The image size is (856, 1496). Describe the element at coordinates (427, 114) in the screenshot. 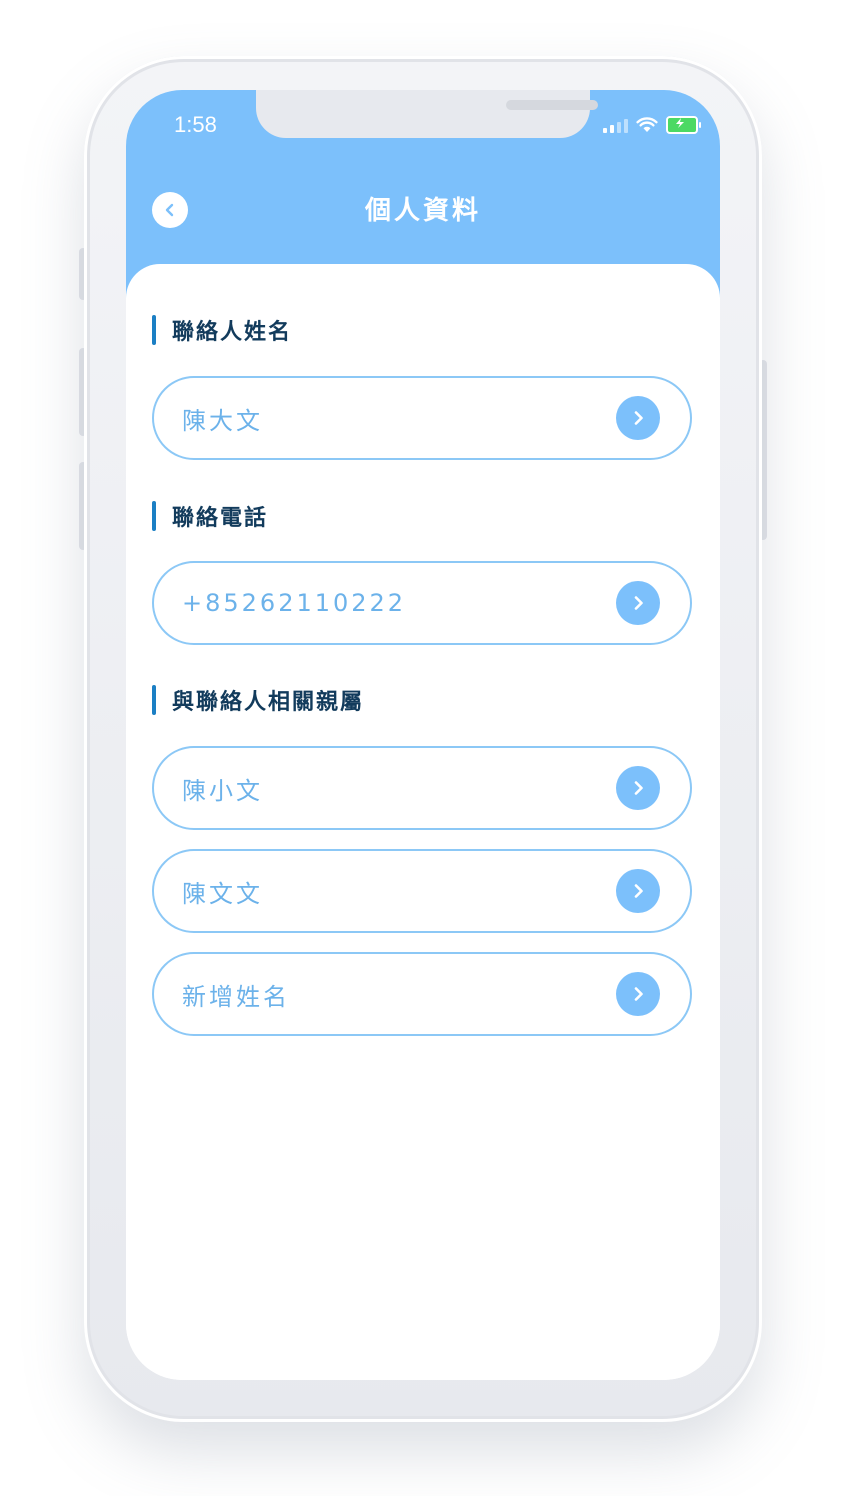

I see `notch` at that location.